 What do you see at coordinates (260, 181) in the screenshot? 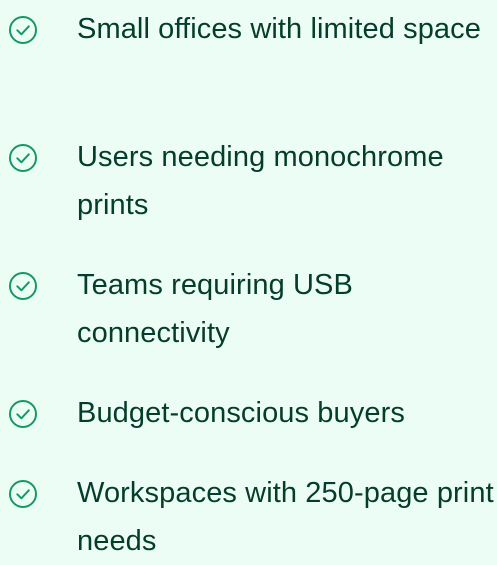
I see `list-item-label: Users needing monochrome prints` at bounding box center [260, 181].